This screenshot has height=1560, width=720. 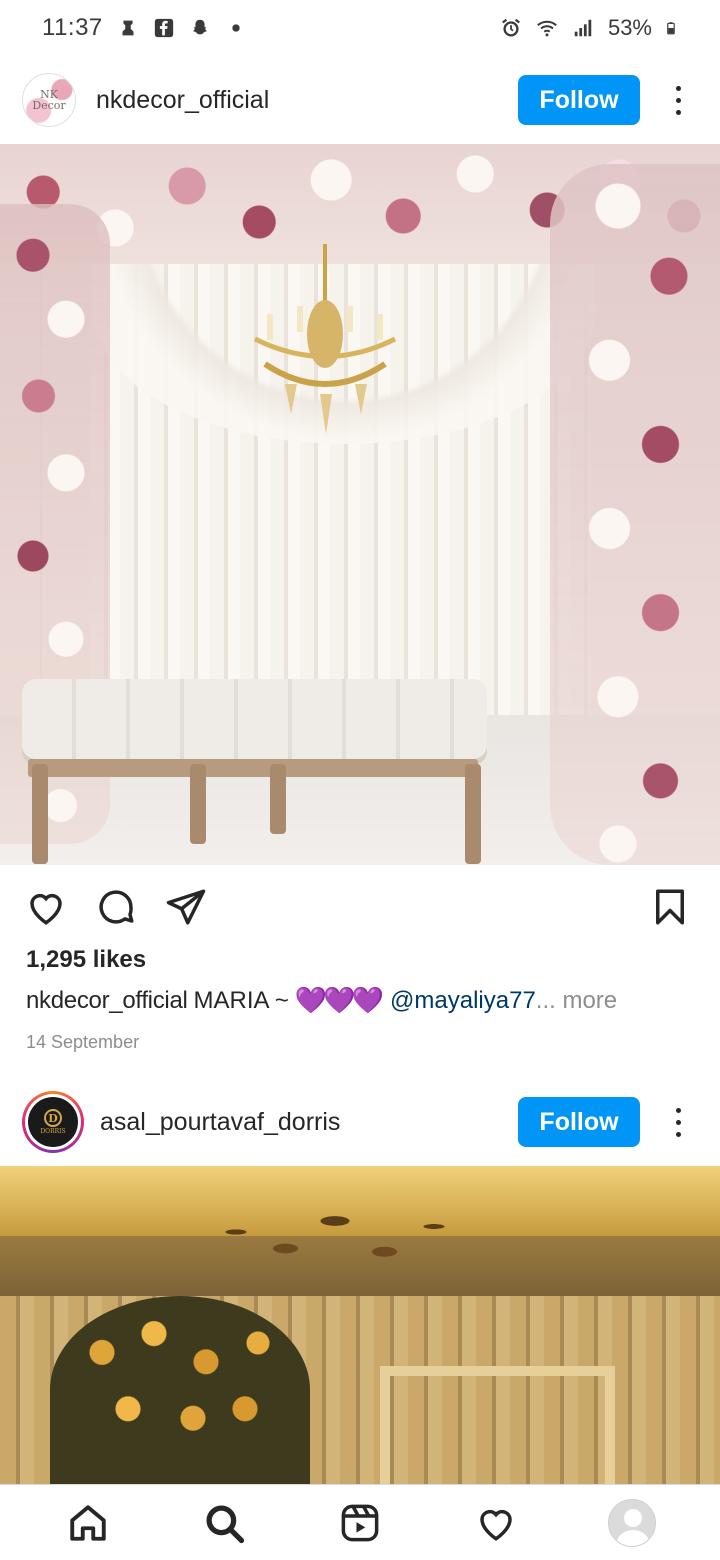 What do you see at coordinates (253, 768) in the screenshot?
I see `bench-rail` at bounding box center [253, 768].